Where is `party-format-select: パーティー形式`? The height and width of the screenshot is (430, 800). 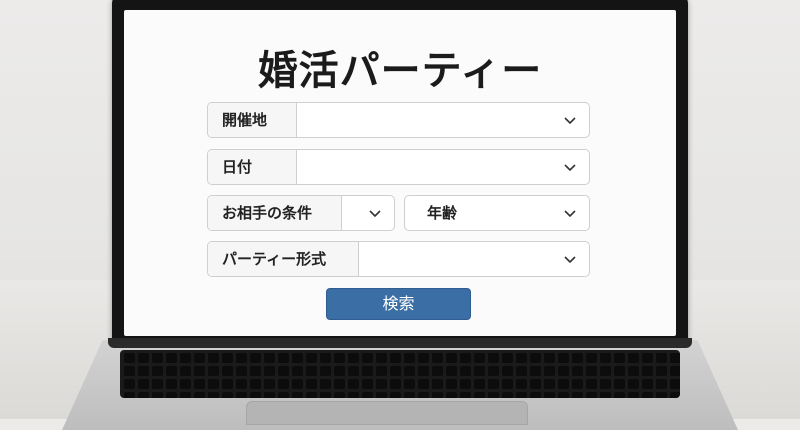 party-format-select: パーティー形式 is located at coordinates (398, 259).